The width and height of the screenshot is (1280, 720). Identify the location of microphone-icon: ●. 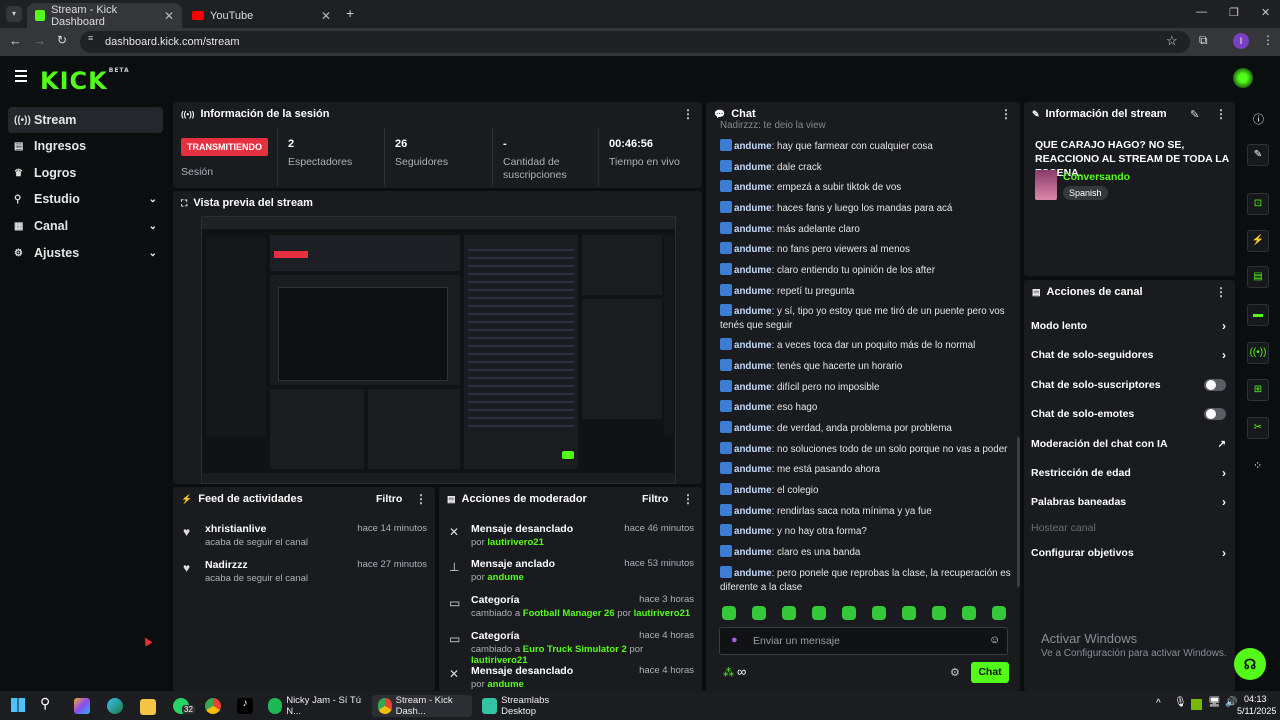
(734, 640).